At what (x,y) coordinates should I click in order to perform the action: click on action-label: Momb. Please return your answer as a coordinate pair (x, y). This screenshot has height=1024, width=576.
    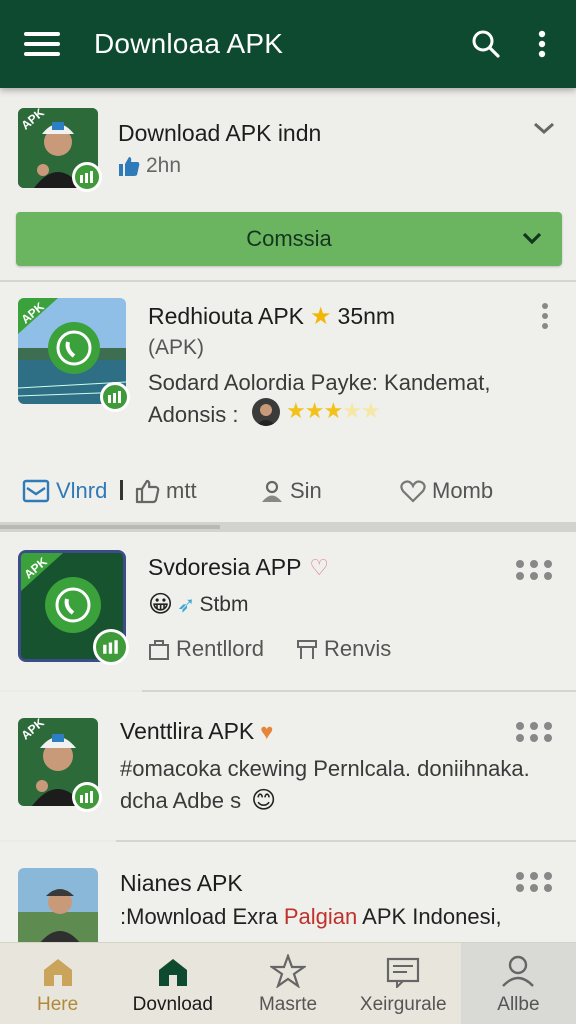
    Looking at the image, I should click on (463, 490).